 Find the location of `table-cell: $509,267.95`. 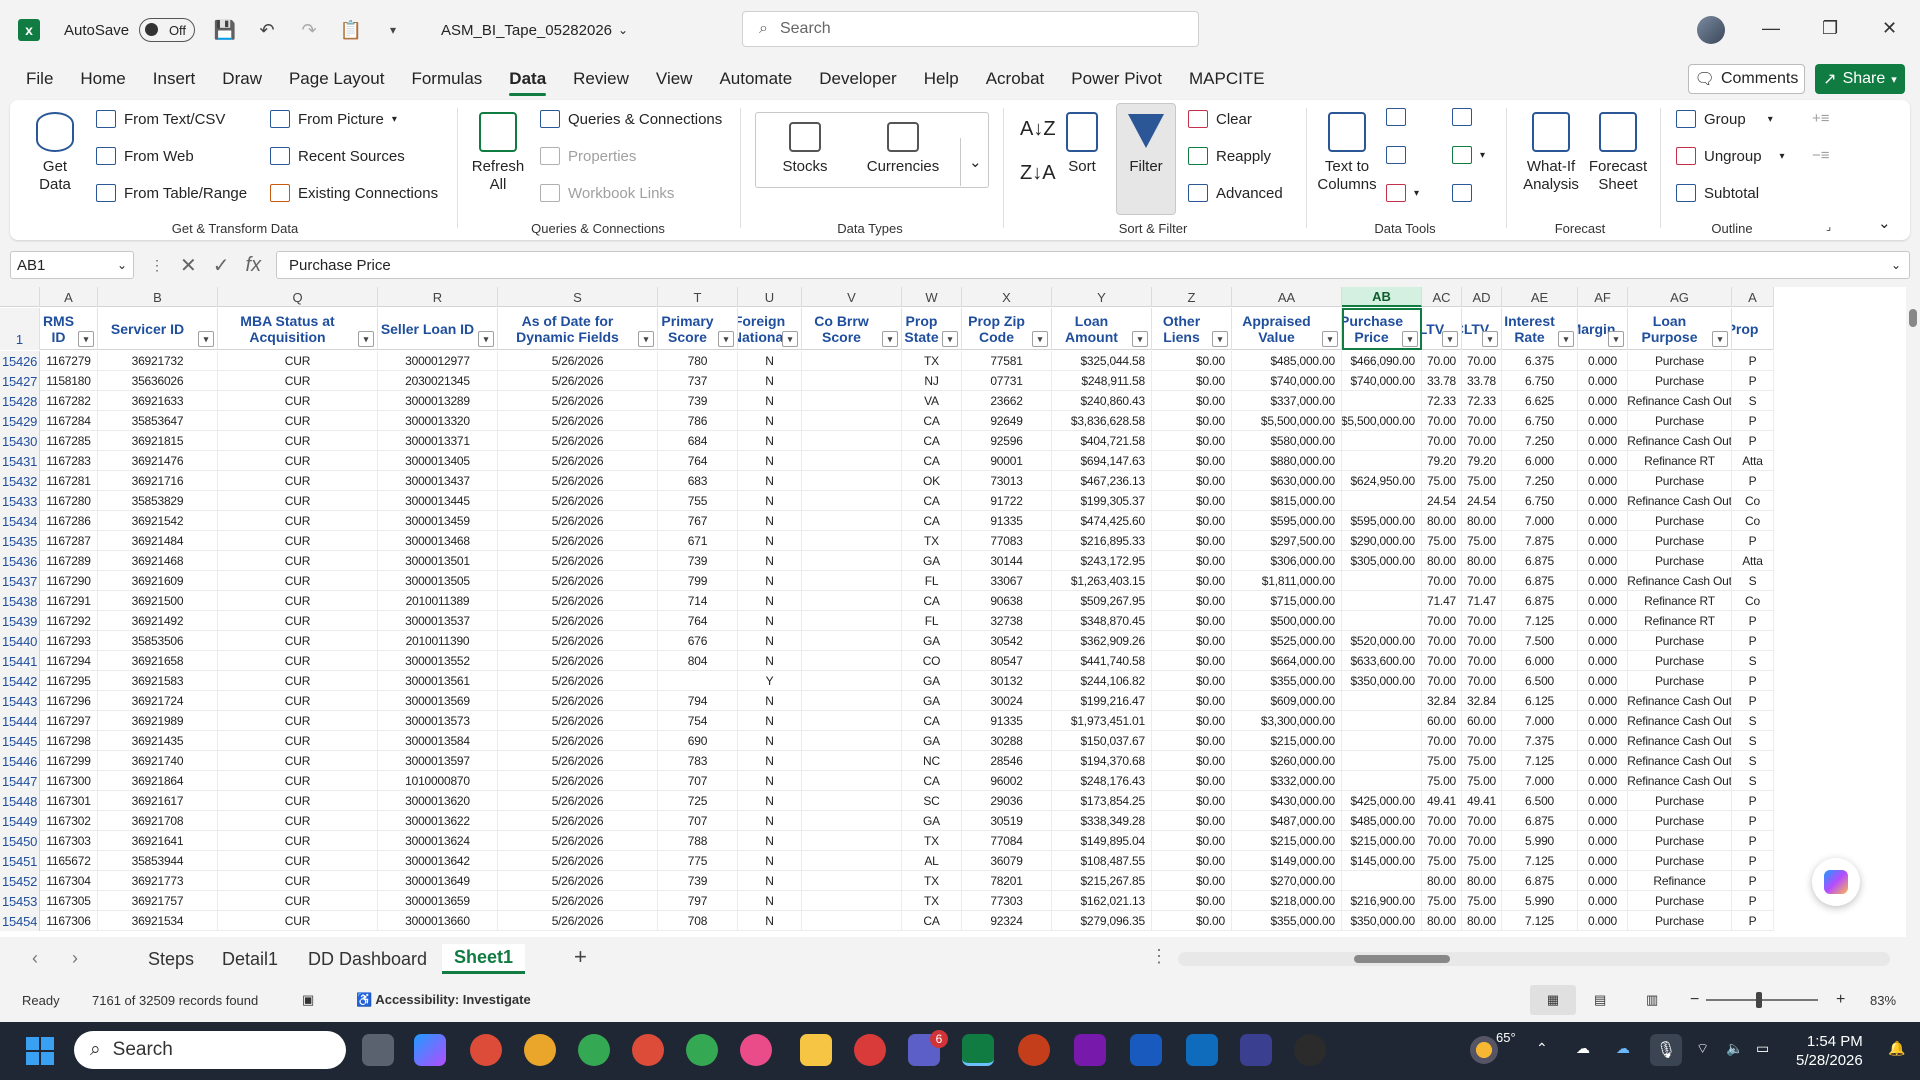

table-cell: $509,267.95 is located at coordinates (1102, 601).